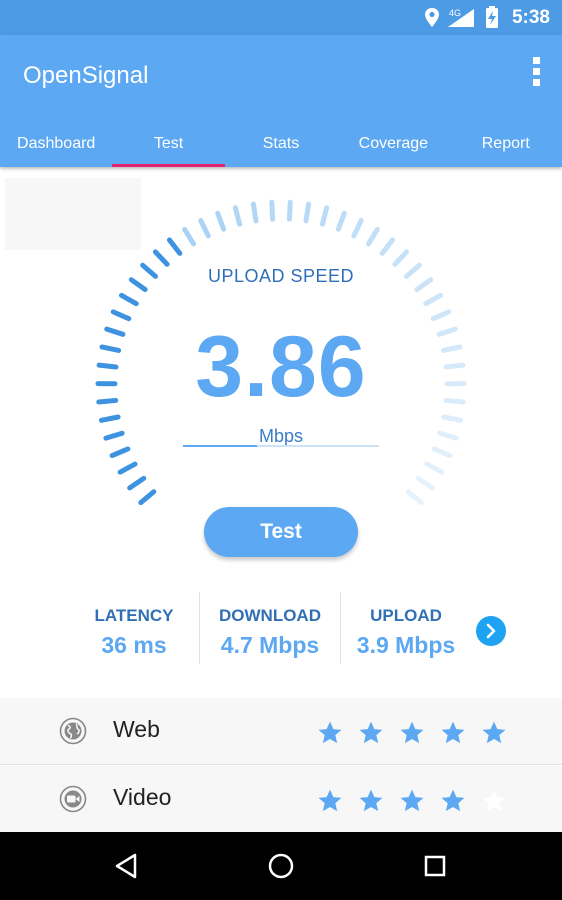 The image size is (562, 900). What do you see at coordinates (281, 532) in the screenshot?
I see `test-button: Test` at bounding box center [281, 532].